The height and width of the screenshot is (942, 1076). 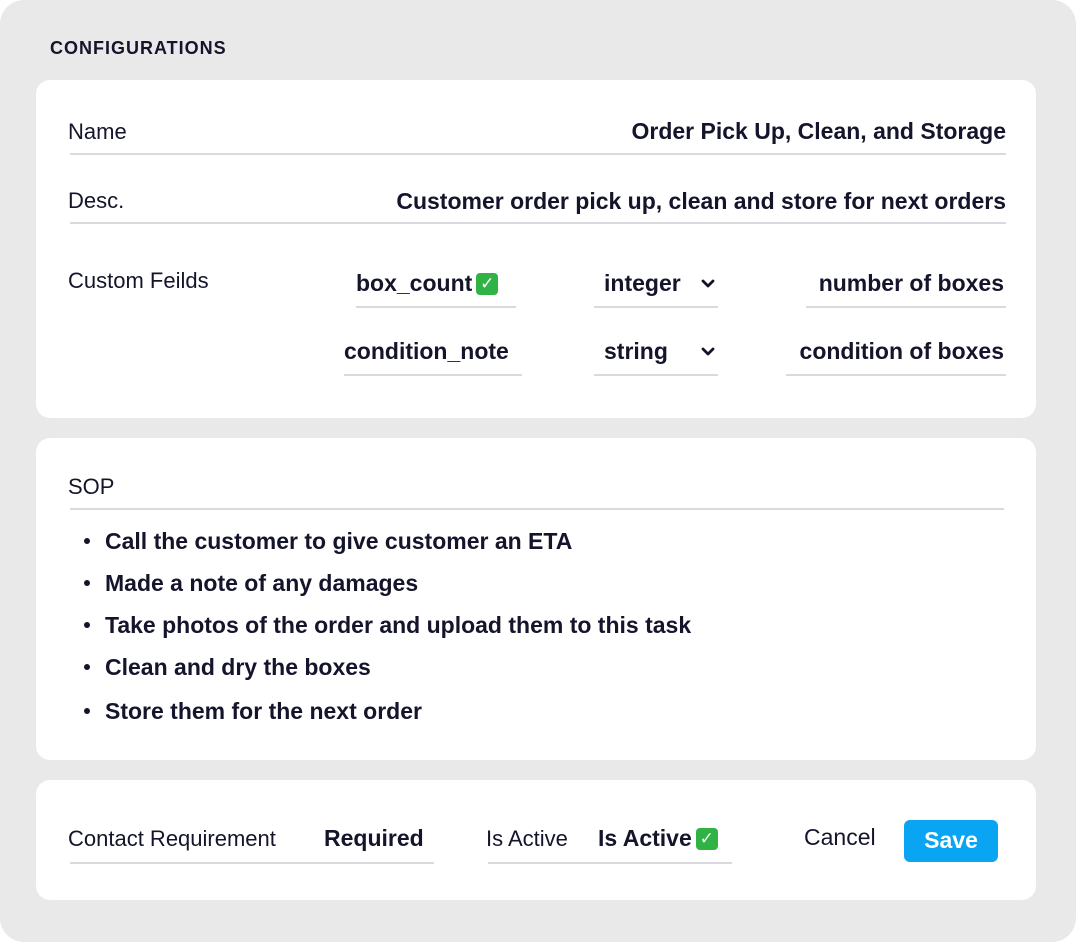 What do you see at coordinates (97, 131) in the screenshot?
I see `name-label: Name` at bounding box center [97, 131].